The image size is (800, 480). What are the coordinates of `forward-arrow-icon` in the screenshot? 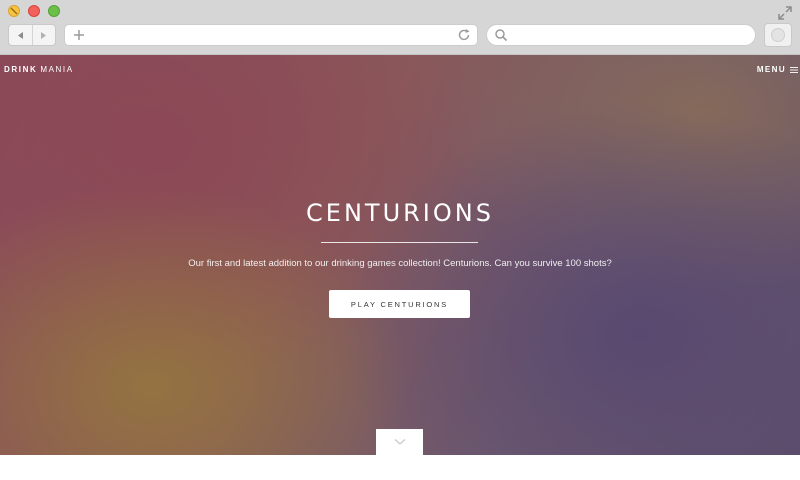 It's located at (44, 35).